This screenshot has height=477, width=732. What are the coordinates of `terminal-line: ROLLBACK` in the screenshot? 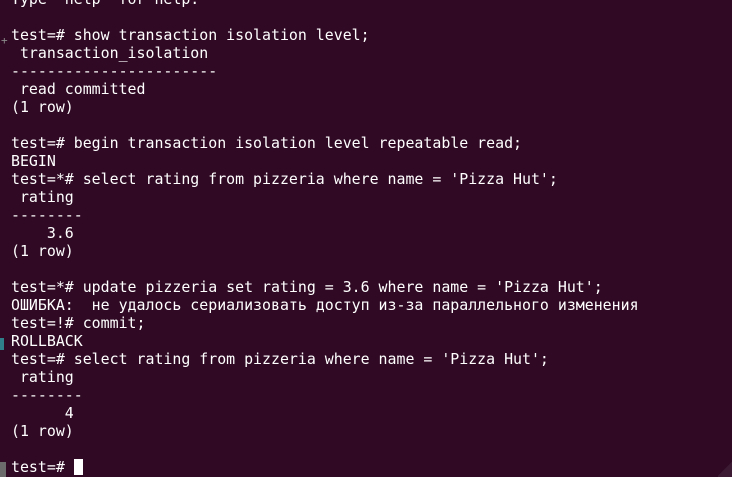 It's located at (47, 341).